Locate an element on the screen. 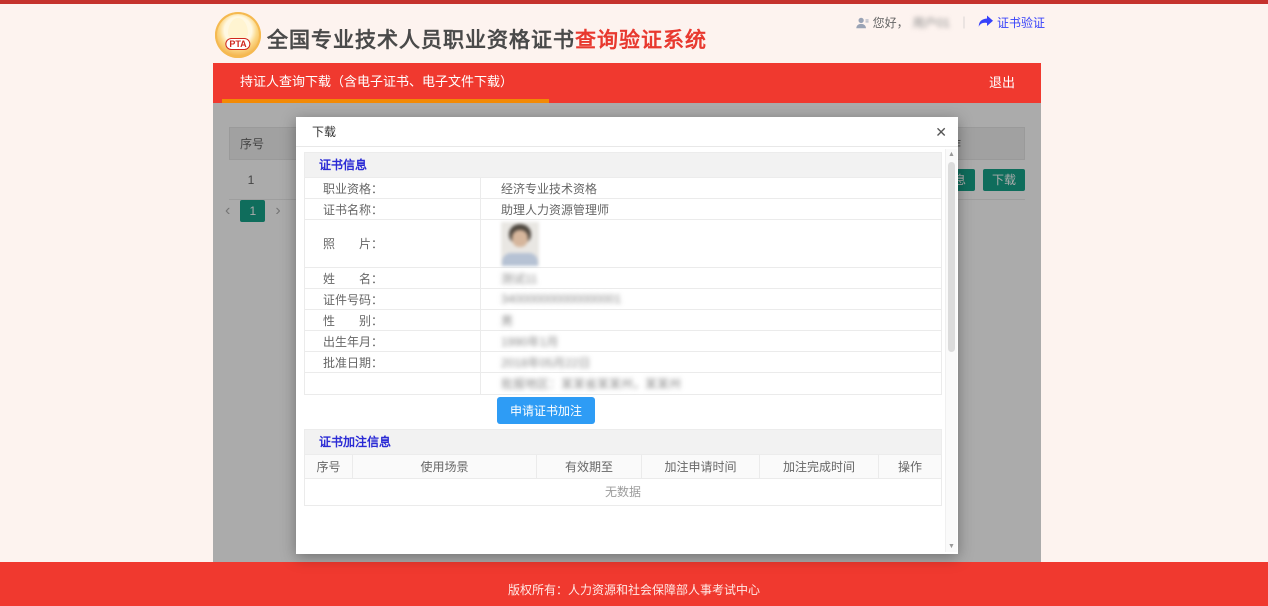 The height and width of the screenshot is (606, 1268). field-label: 照 片： is located at coordinates (393, 243).